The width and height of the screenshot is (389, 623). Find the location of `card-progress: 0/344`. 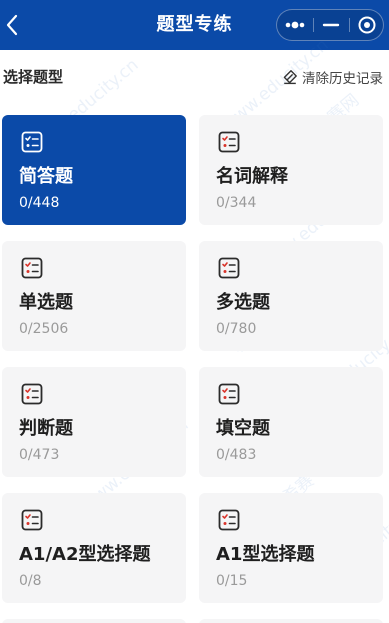

card-progress: 0/344 is located at coordinates (236, 203).